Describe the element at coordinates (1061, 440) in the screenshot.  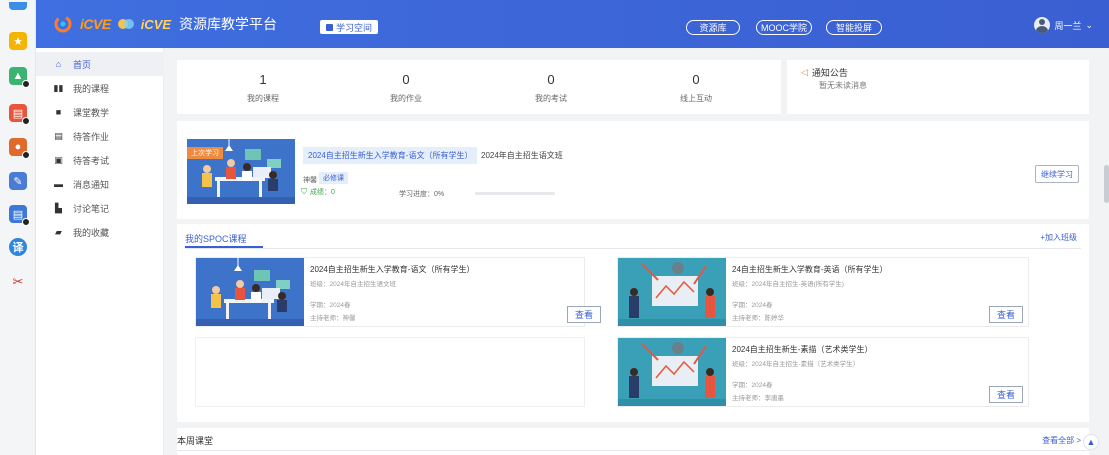
I see `view-all-link: 查看全部 >` at that location.